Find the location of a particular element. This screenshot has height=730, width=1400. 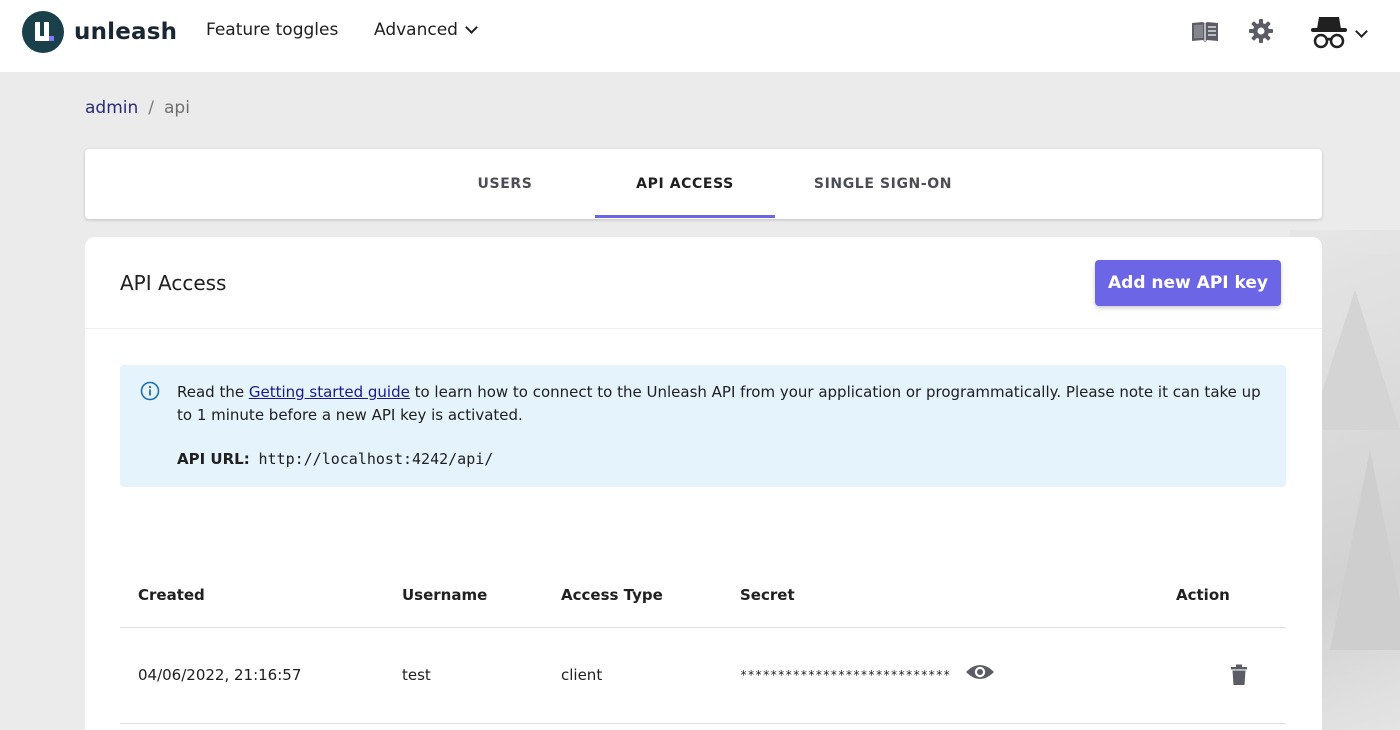

cell-username: test is located at coordinates (416, 675).